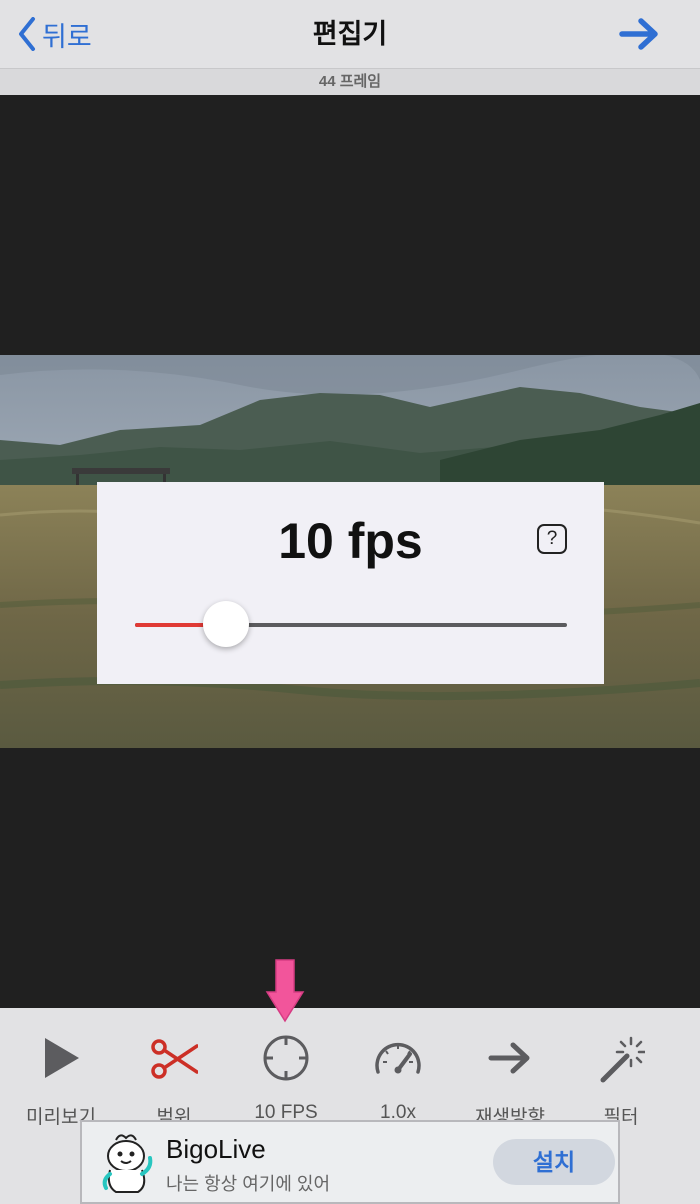 This screenshot has width=700, height=1204. I want to click on crosshair-icon, so click(286, 1058).